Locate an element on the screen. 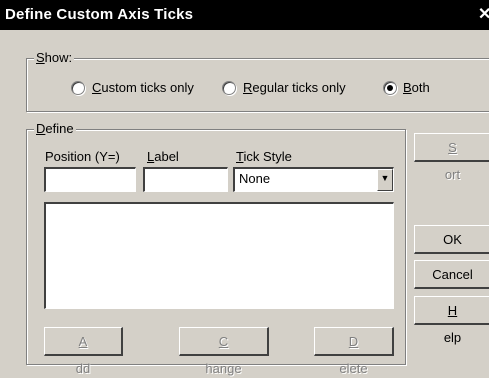 The width and height of the screenshot is (489, 382). position-input is located at coordinates (90, 180).